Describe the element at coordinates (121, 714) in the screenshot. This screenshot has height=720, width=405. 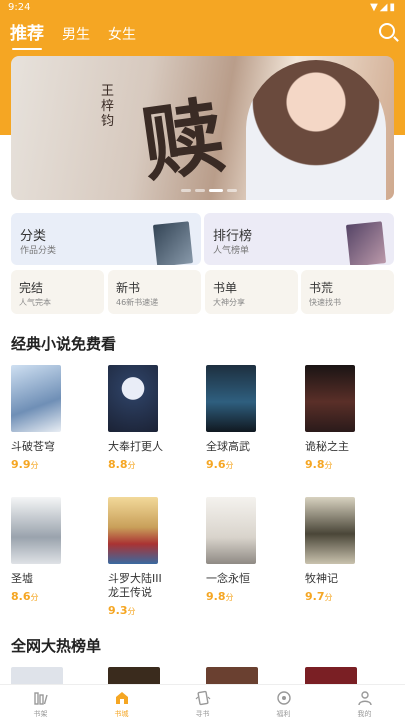
I see `nav-label: 书城` at that location.